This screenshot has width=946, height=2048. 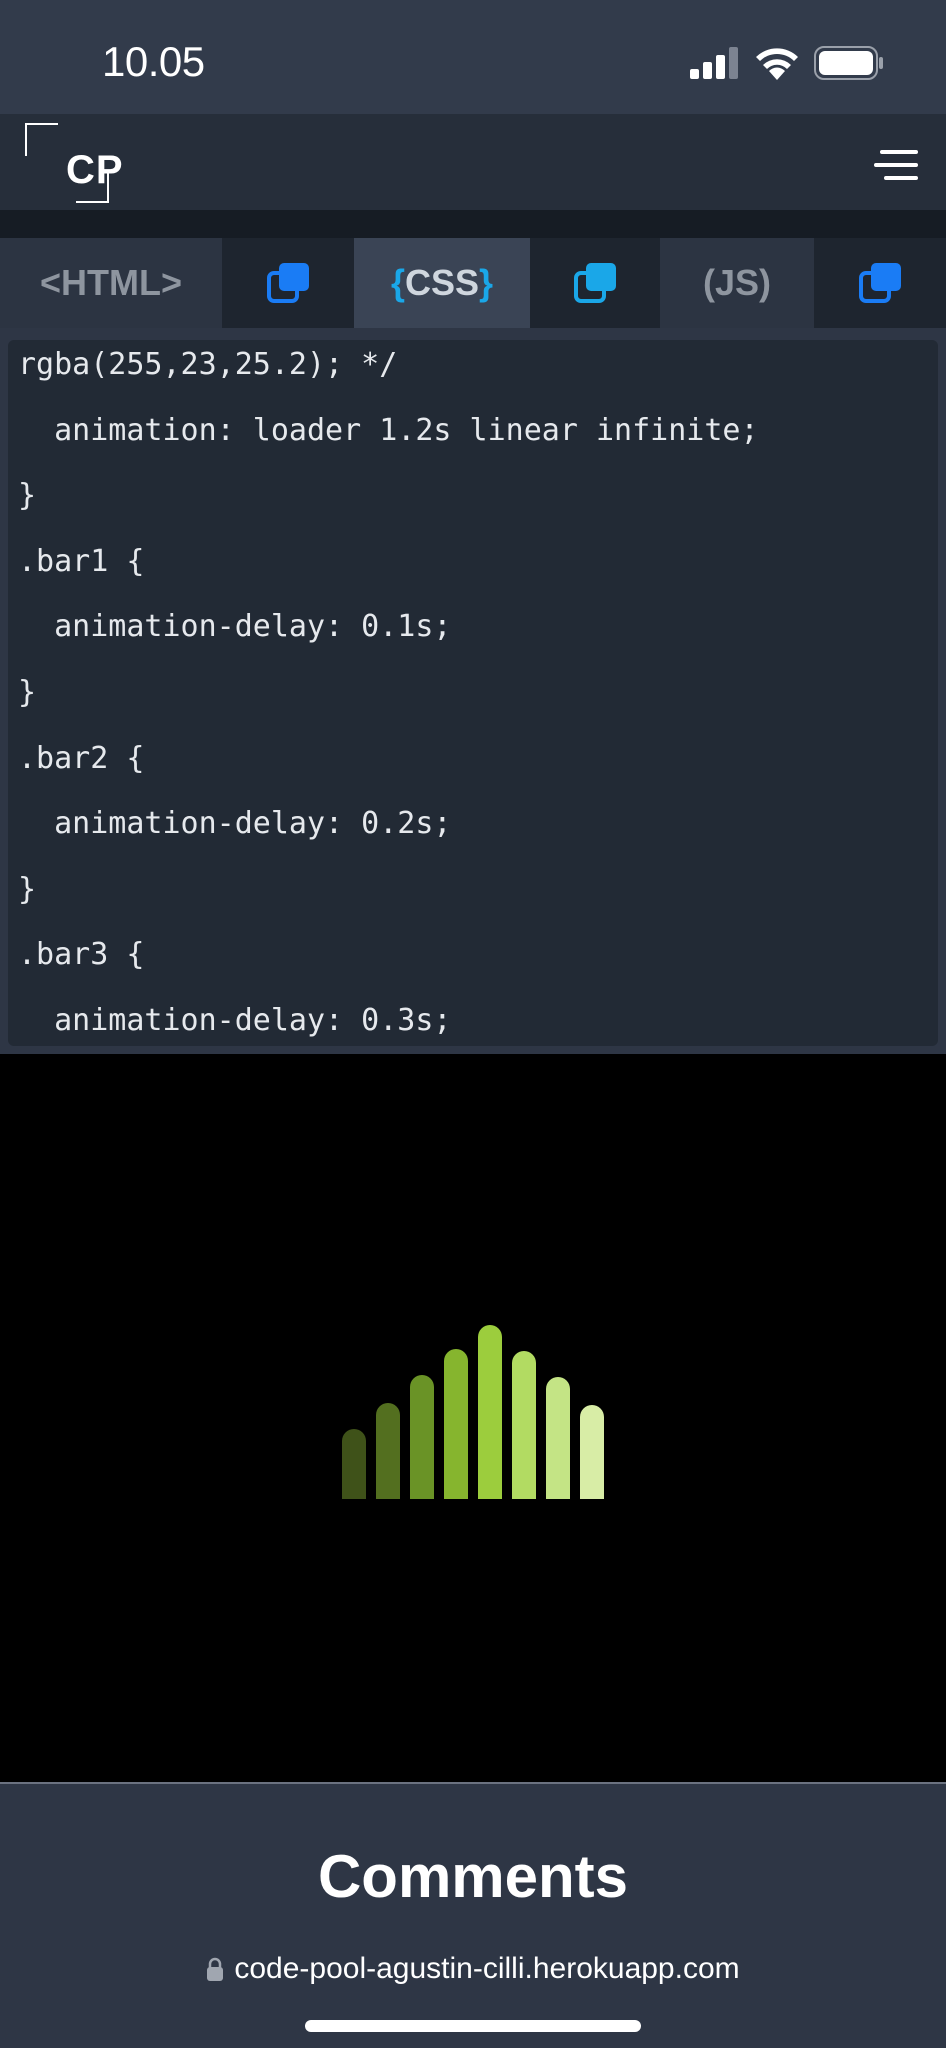 I want to click on tab-html: <HTML>, so click(x=111, y=283).